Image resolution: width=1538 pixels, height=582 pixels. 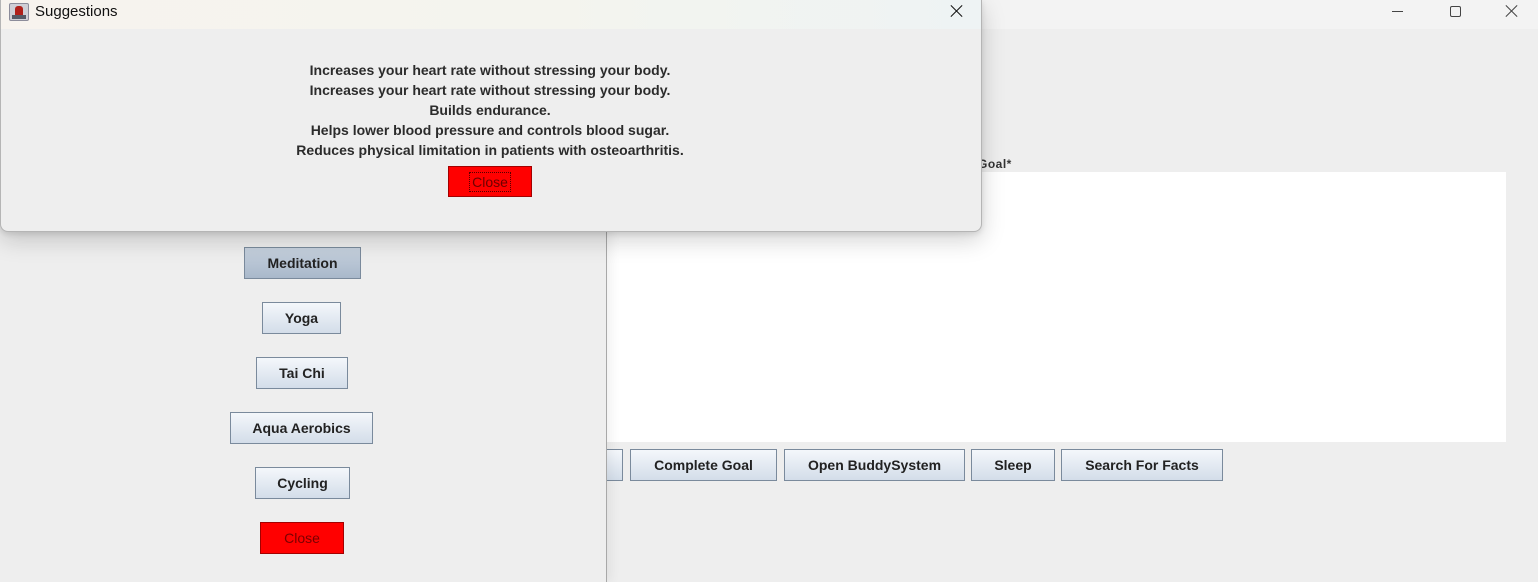 What do you see at coordinates (1142, 465) in the screenshot?
I see `search-for-facts-button: Search For Facts` at bounding box center [1142, 465].